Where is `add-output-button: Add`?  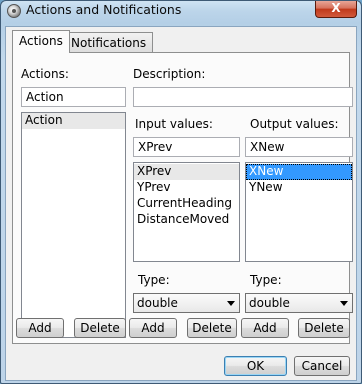
add-output-button: Add is located at coordinates (265, 328).